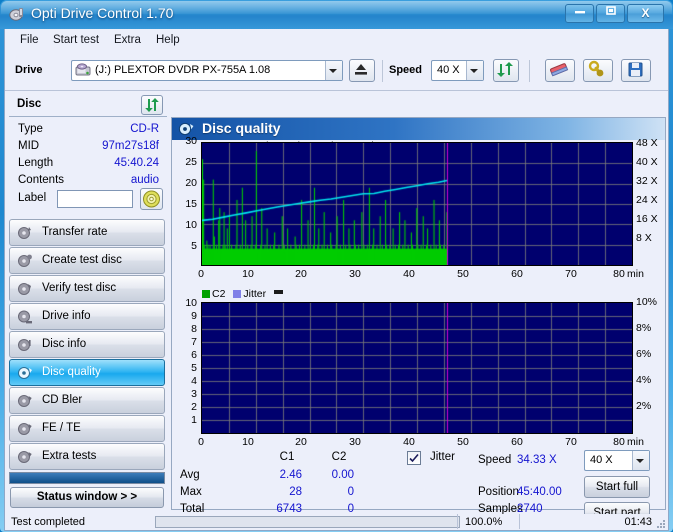 Image resolution: width=673 pixels, height=532 pixels. What do you see at coordinates (102, 13) in the screenshot?
I see `window-title: Opti Drive Control 1.70` at bounding box center [102, 13].